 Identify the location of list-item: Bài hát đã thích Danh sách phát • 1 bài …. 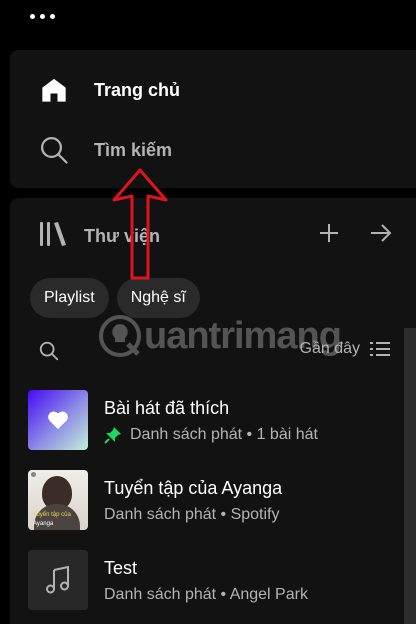
(216, 430).